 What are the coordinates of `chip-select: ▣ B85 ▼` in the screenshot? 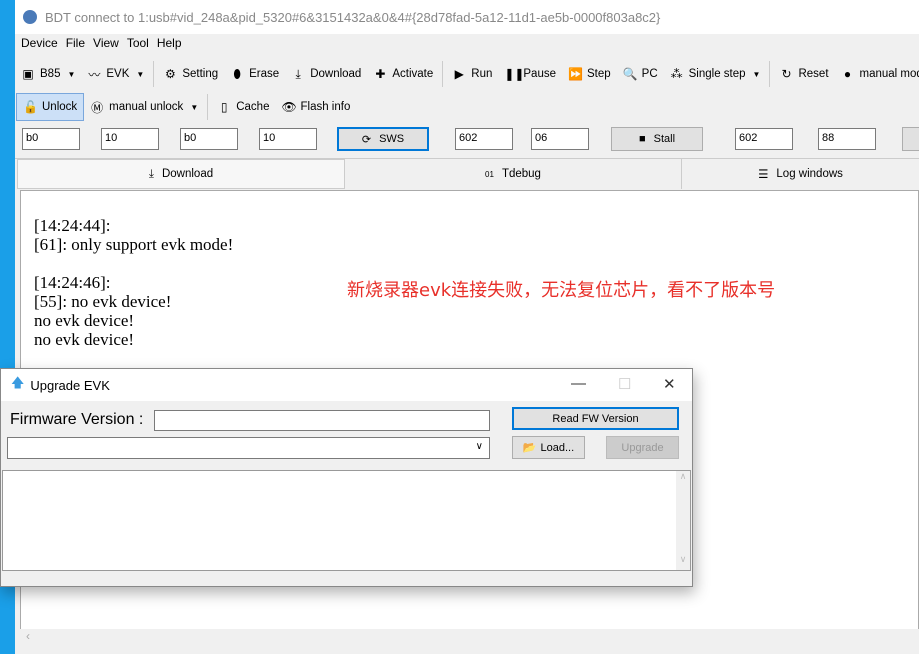 It's located at (48, 74).